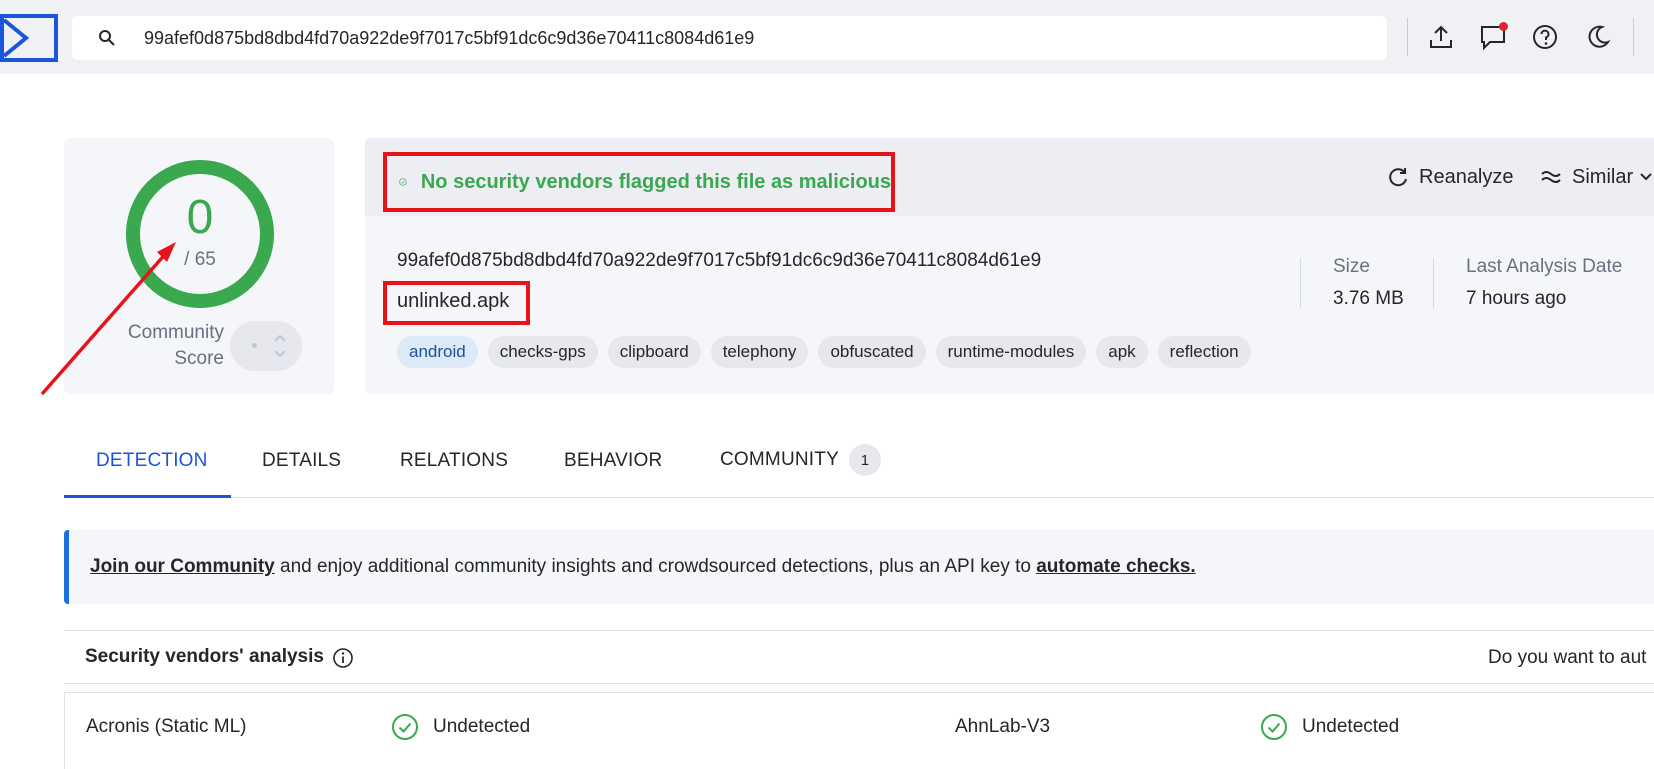 The width and height of the screenshot is (1654, 769). Describe the element at coordinates (1646, 177) in the screenshot. I see `chevron-down-icon` at that location.